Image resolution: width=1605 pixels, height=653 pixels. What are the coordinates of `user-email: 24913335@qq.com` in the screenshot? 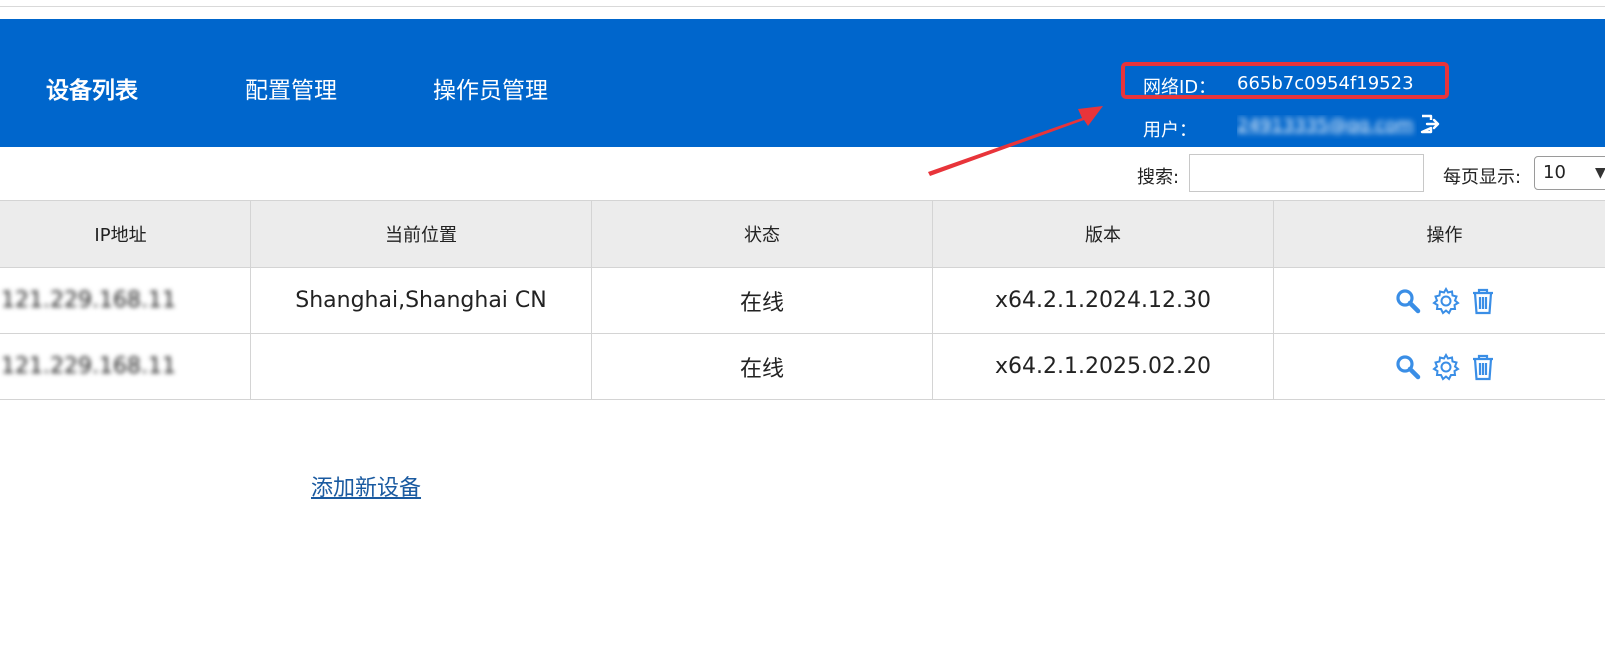 It's located at (1325, 125).